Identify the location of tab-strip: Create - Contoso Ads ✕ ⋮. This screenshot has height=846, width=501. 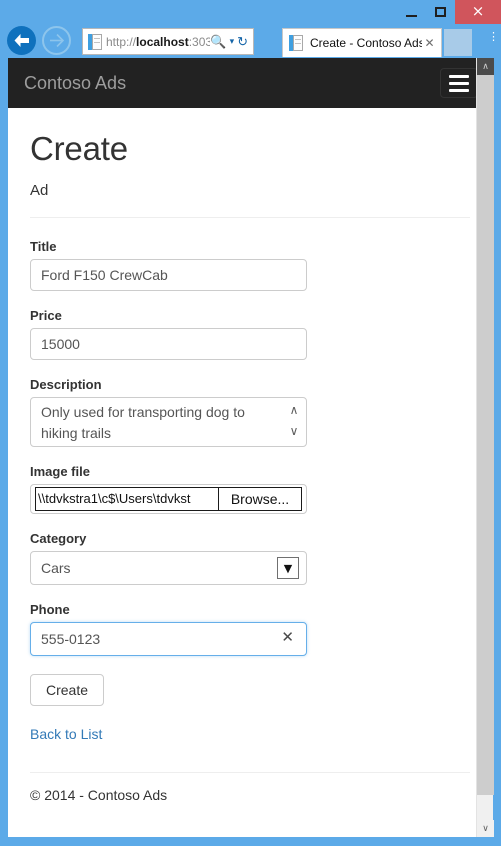
(379, 41).